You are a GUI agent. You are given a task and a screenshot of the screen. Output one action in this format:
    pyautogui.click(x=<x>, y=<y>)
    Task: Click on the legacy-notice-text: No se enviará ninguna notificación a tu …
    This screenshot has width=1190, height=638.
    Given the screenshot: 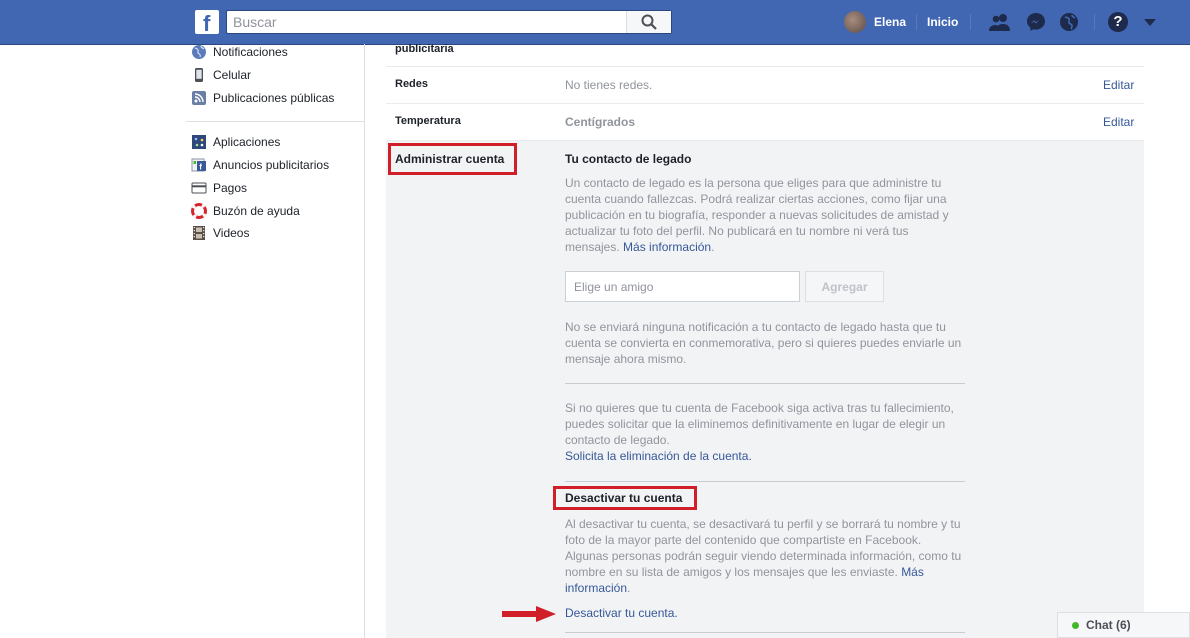 What is the action you would take?
    pyautogui.click(x=763, y=343)
    